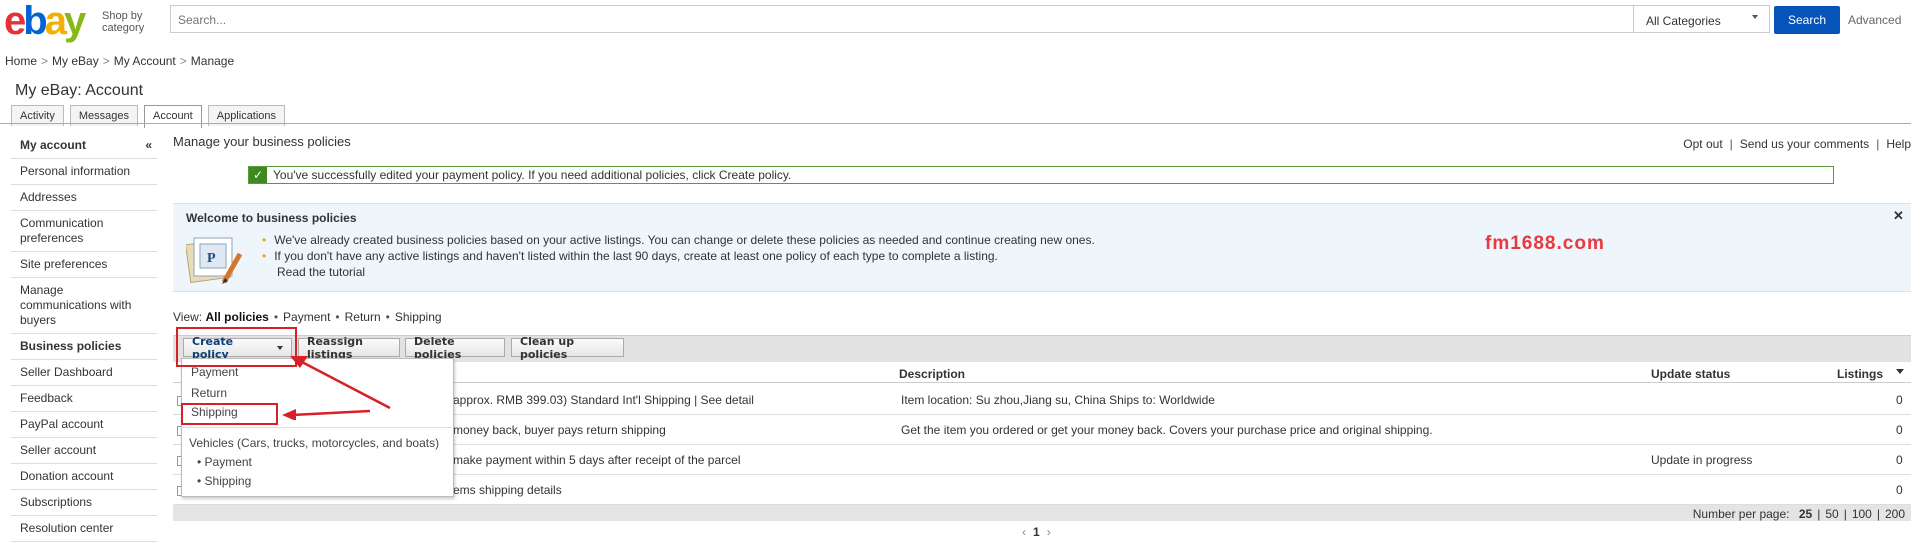 The height and width of the screenshot is (542, 1911). Describe the element at coordinates (1798, 514) in the screenshot. I see `per-page-selector: Number per page: 25 | 50 | 100 | 200` at that location.